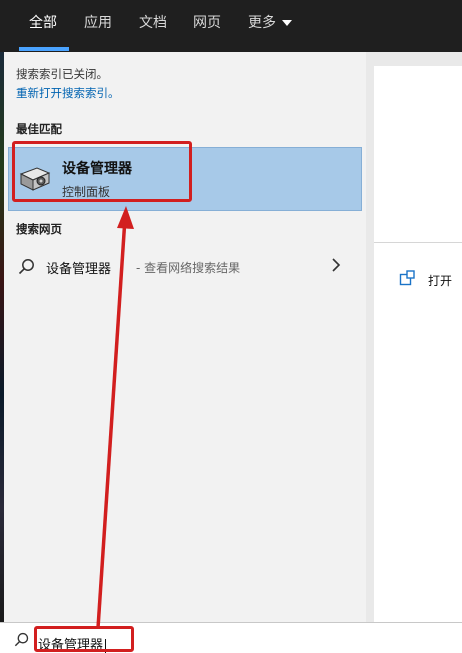 The width and height of the screenshot is (462, 653). What do you see at coordinates (79, 269) in the screenshot?
I see `web-search-query: 设备管理器` at bounding box center [79, 269].